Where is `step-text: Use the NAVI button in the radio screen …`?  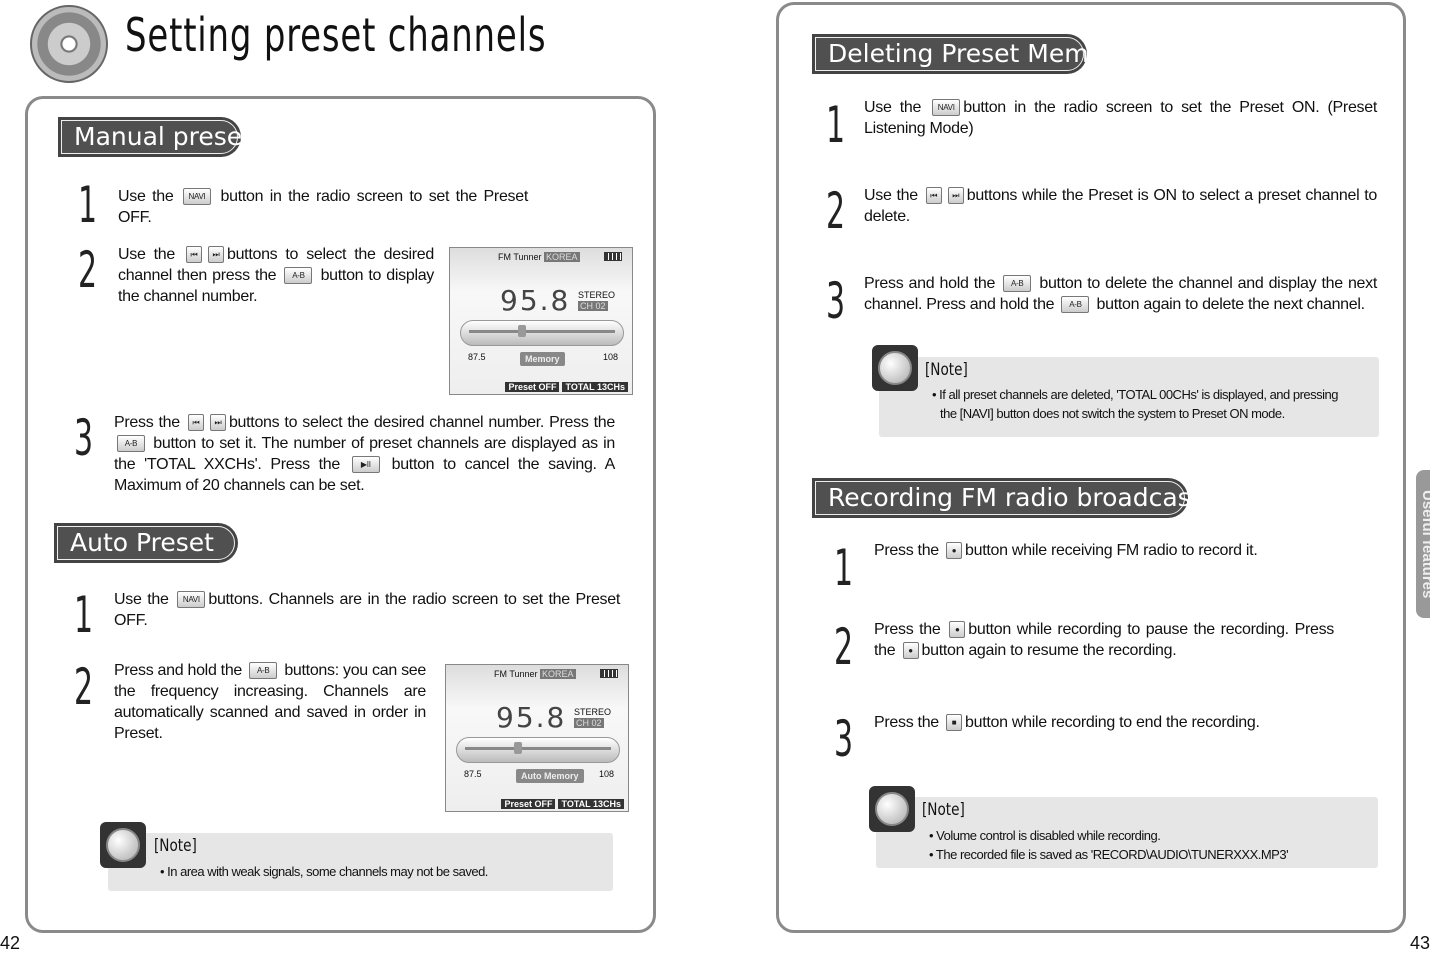
step-text: Use the NAVI button in the radio screen … is located at coordinates (323, 207).